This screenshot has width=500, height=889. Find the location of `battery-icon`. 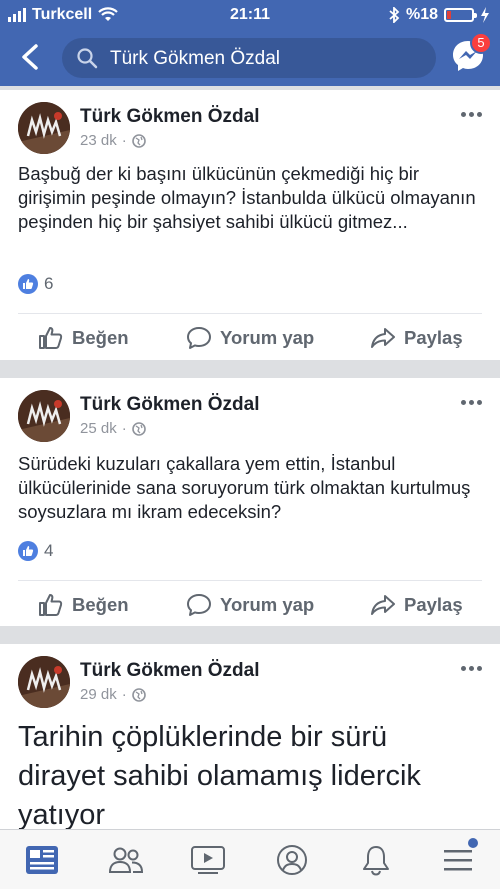

battery-icon is located at coordinates (460, 15).